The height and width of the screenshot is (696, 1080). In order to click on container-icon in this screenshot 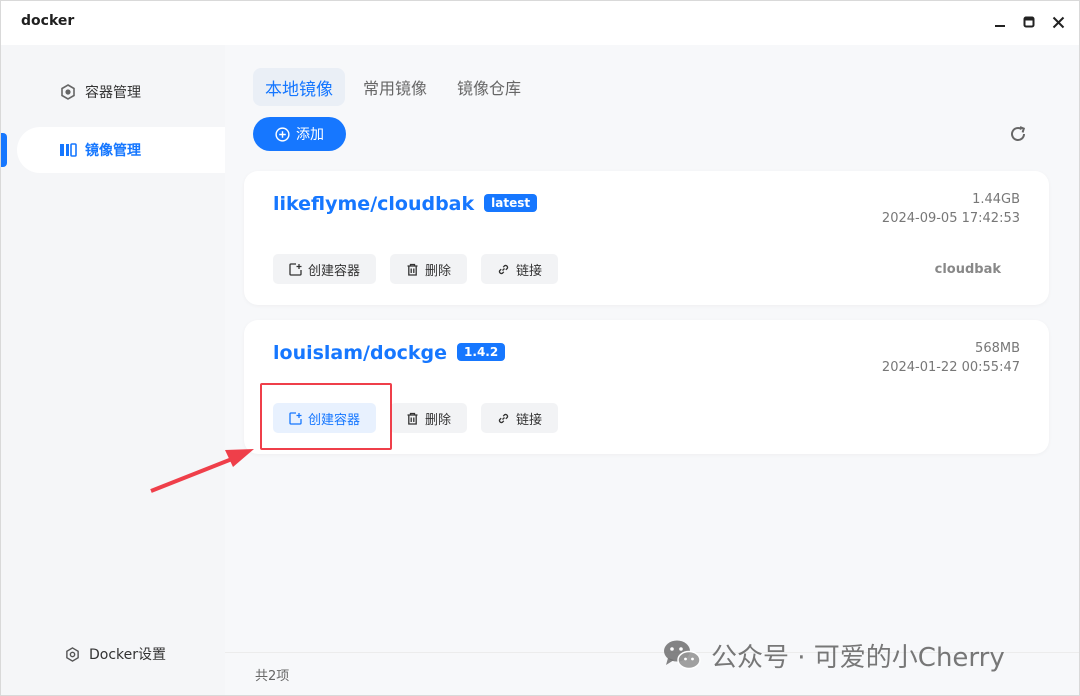, I will do `click(68, 92)`.